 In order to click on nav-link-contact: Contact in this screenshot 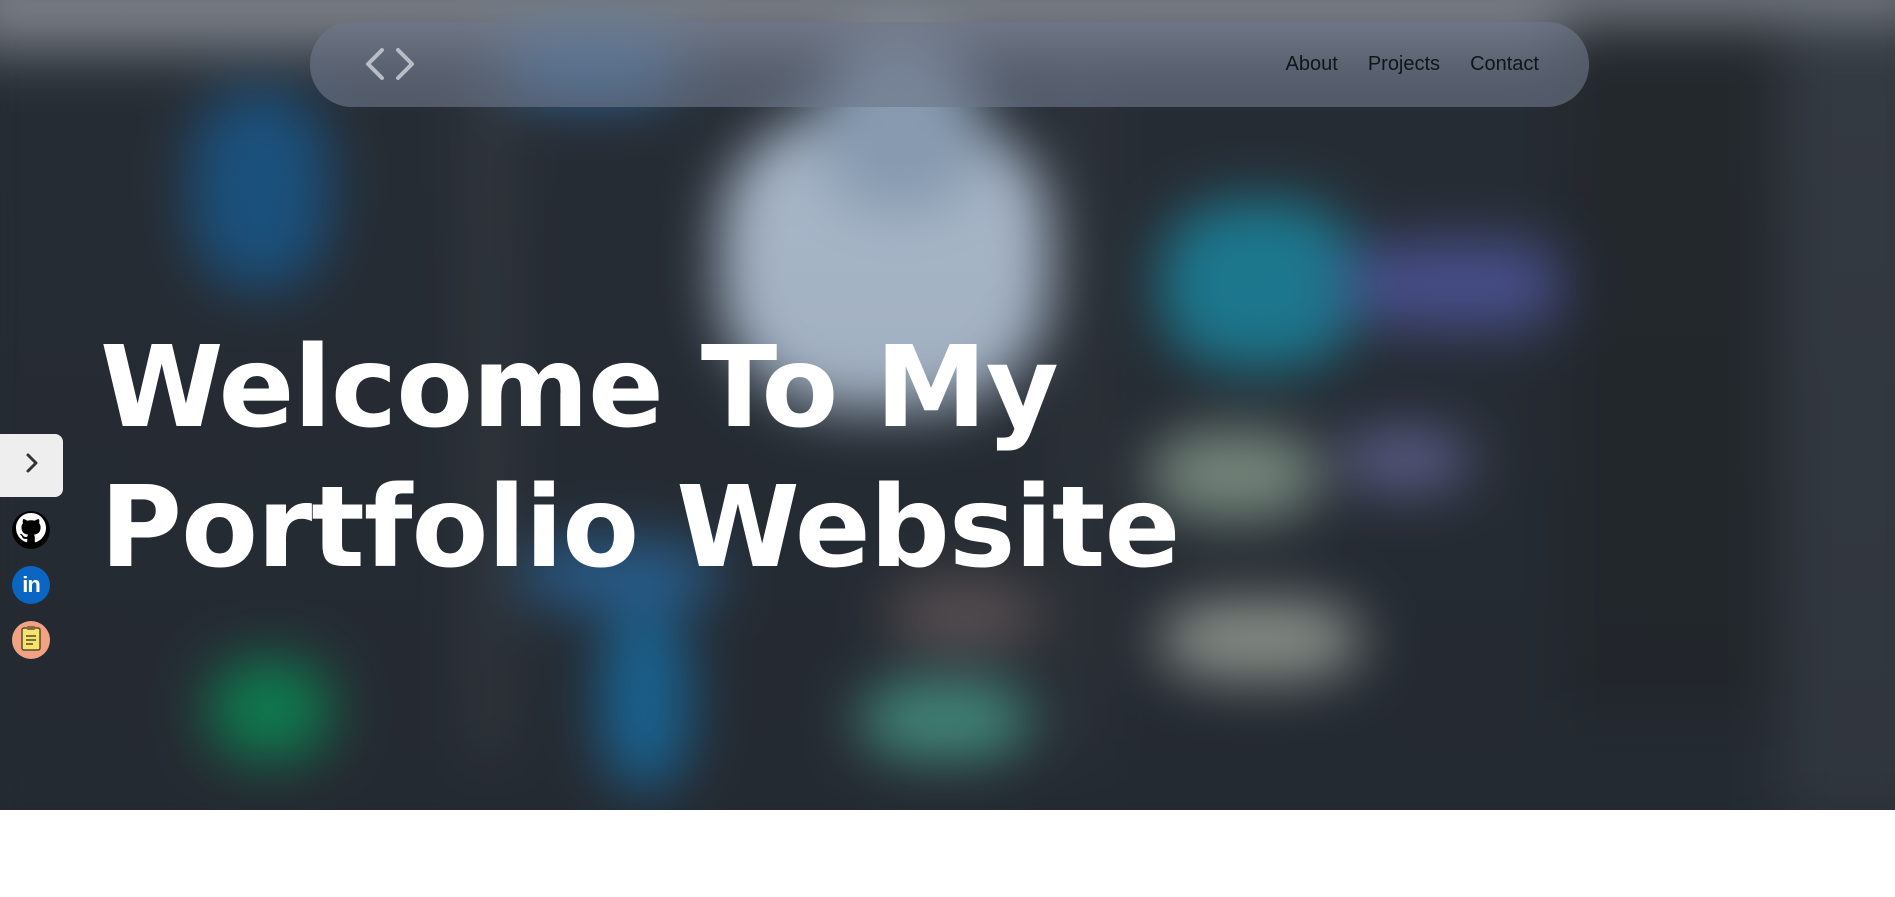, I will do `click(1504, 64)`.